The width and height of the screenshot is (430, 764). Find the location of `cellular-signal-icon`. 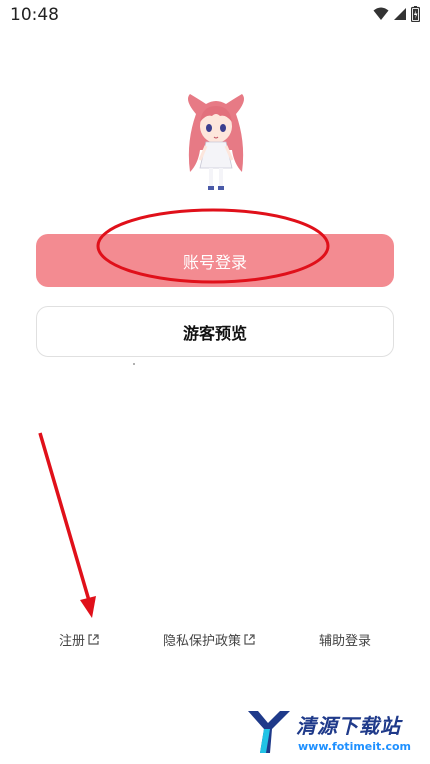

cellular-signal-icon is located at coordinates (400, 14).